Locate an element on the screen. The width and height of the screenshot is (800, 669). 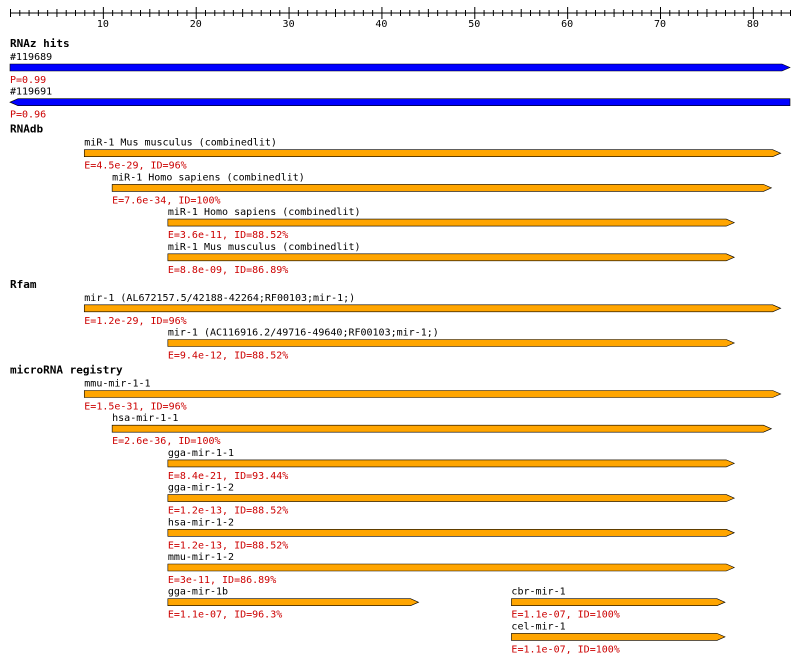
feature-stat: E=8.8e-09, ID=86.89% is located at coordinates (228, 270).